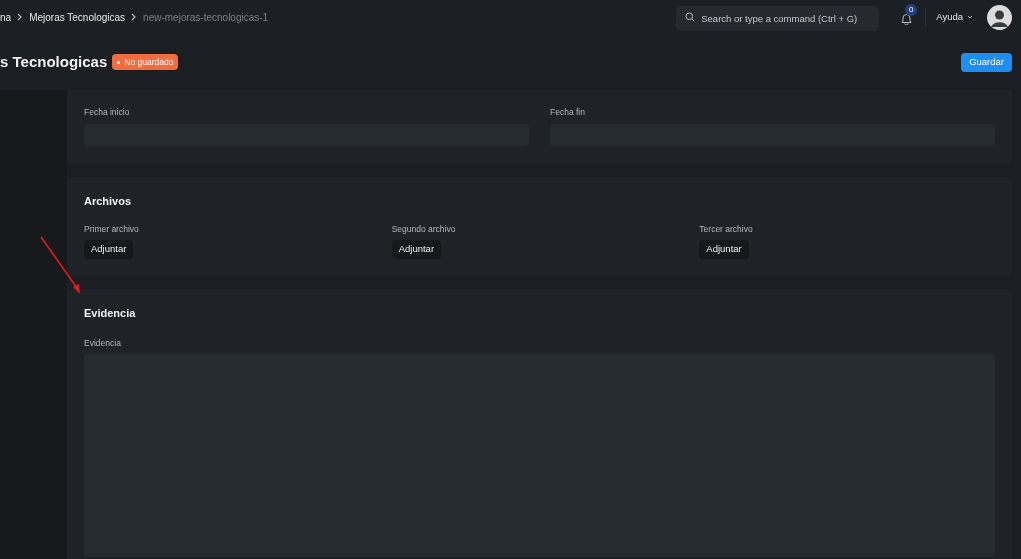 The image size is (1021, 559). Describe the element at coordinates (6, 17) in the screenshot. I see `breadcrumb-link: na` at that location.